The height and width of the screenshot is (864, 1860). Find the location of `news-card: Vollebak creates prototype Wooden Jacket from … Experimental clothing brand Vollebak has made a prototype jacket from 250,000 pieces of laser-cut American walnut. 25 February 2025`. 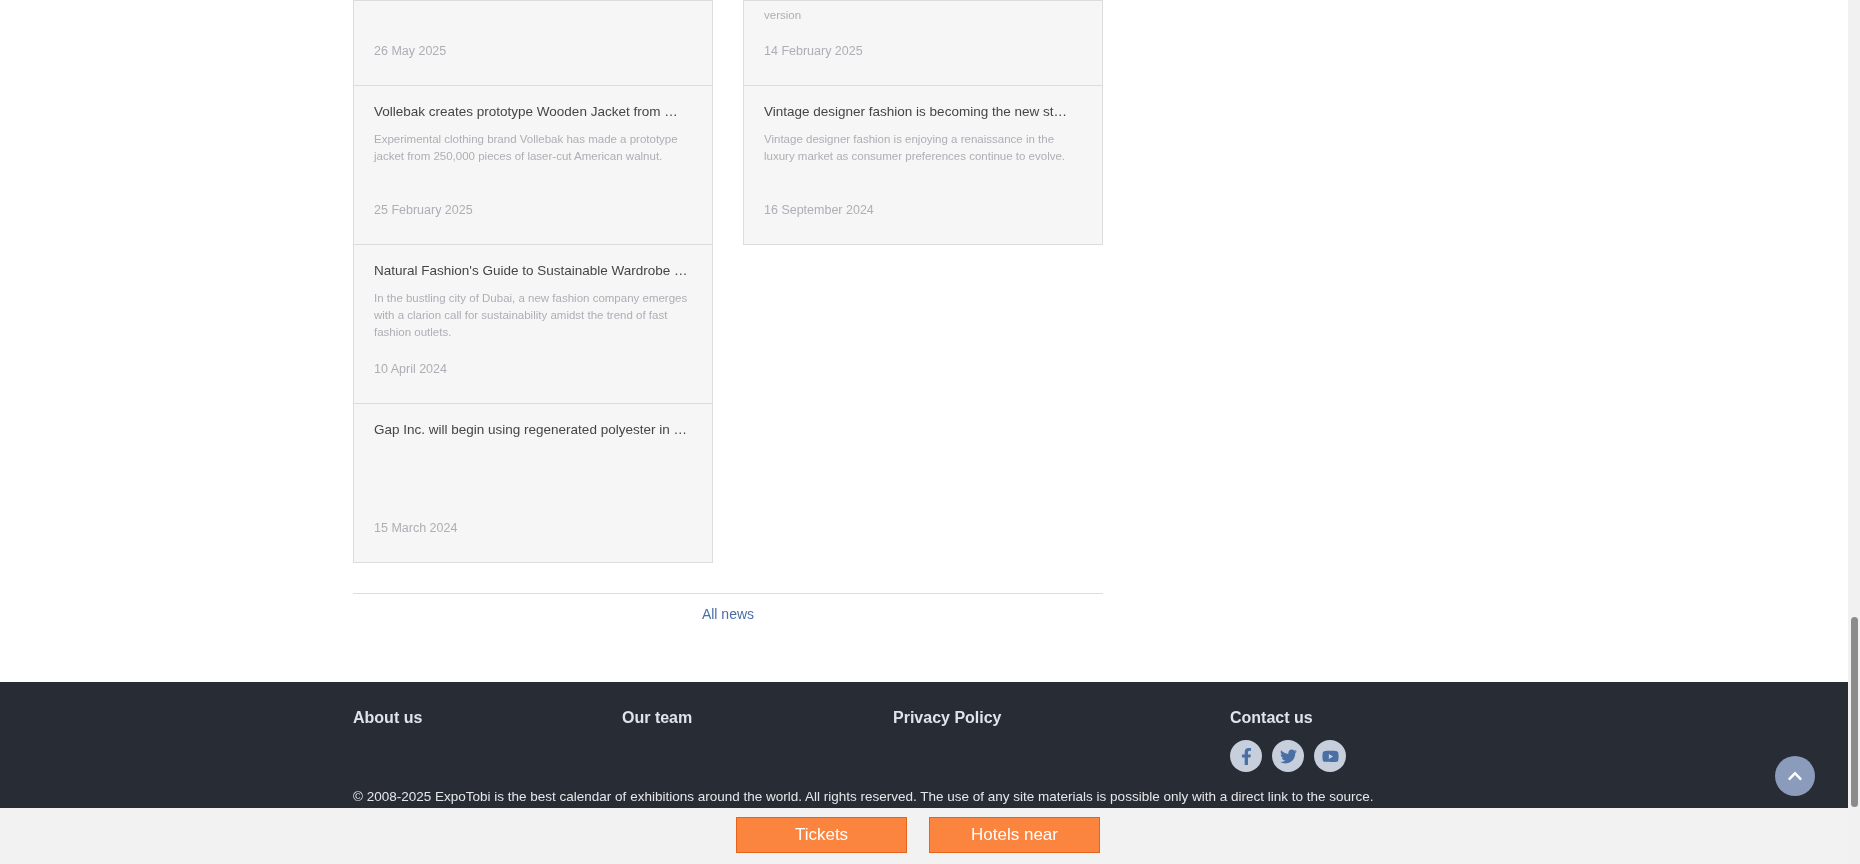

news-card: Vollebak creates prototype Wooden Jacket from … Experimental clothing brand Vollebak has made a prototype jacket from 250,000 pieces of laser-cut American walnut. 25 February 2025 is located at coordinates (533, 165).